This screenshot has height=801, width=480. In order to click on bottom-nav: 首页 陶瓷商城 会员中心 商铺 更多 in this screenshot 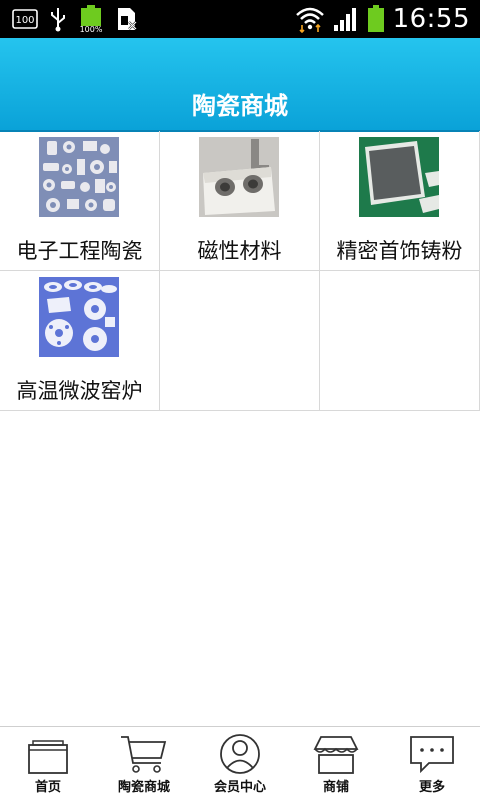, I will do `click(240, 763)`.